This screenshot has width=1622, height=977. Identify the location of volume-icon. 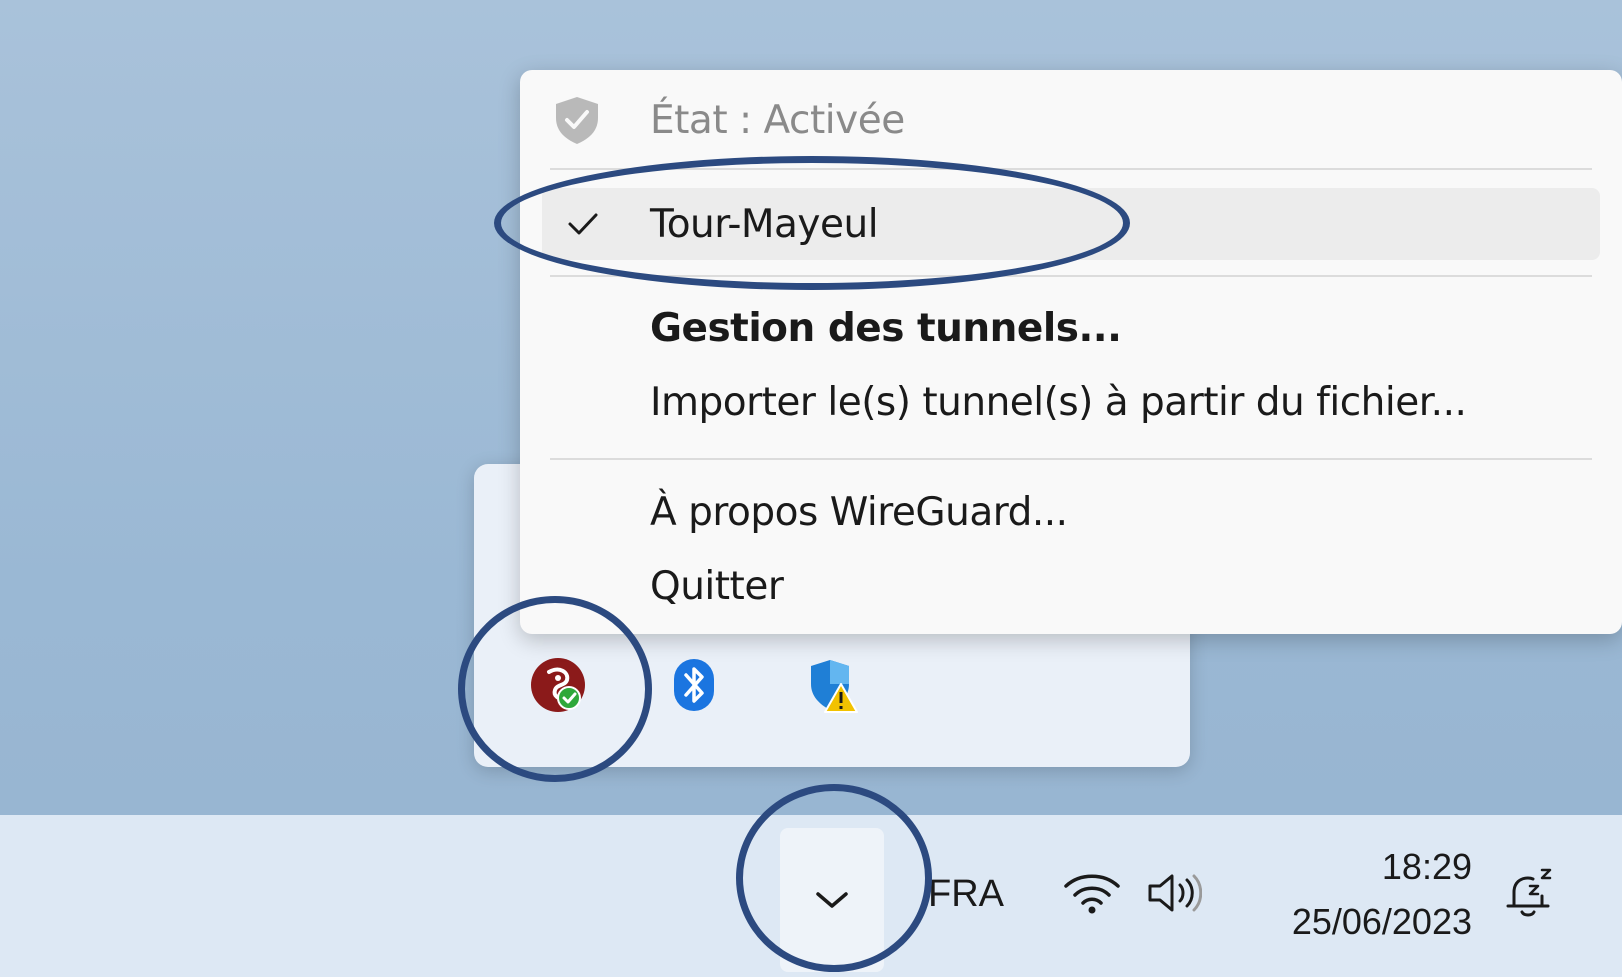
(1174, 895).